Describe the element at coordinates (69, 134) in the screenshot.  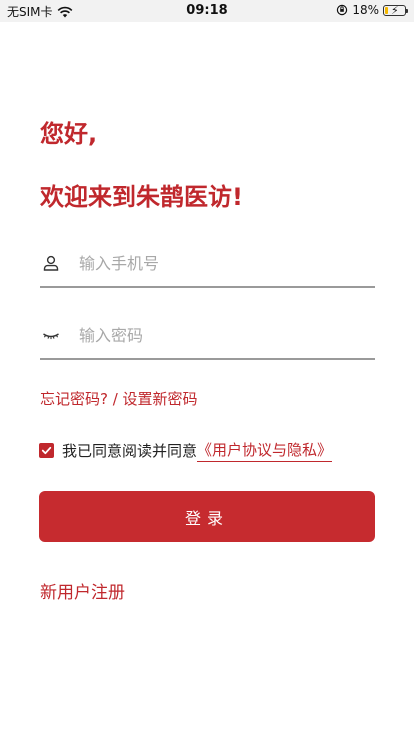
I see `greeting-title: 您好,` at that location.